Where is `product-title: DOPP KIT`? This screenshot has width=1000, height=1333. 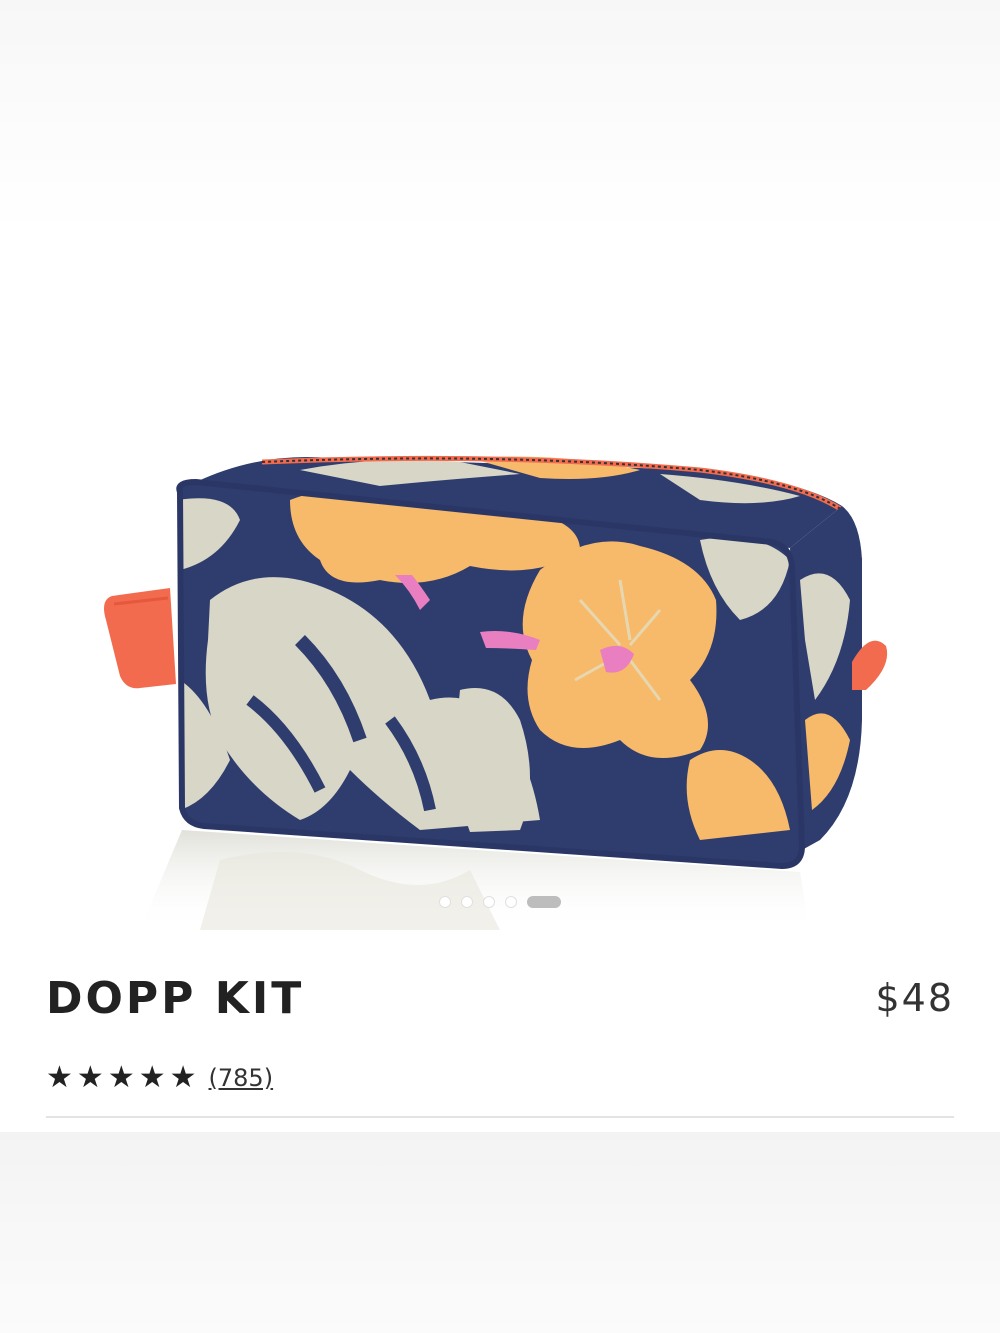
product-title: DOPP KIT is located at coordinates (175, 998).